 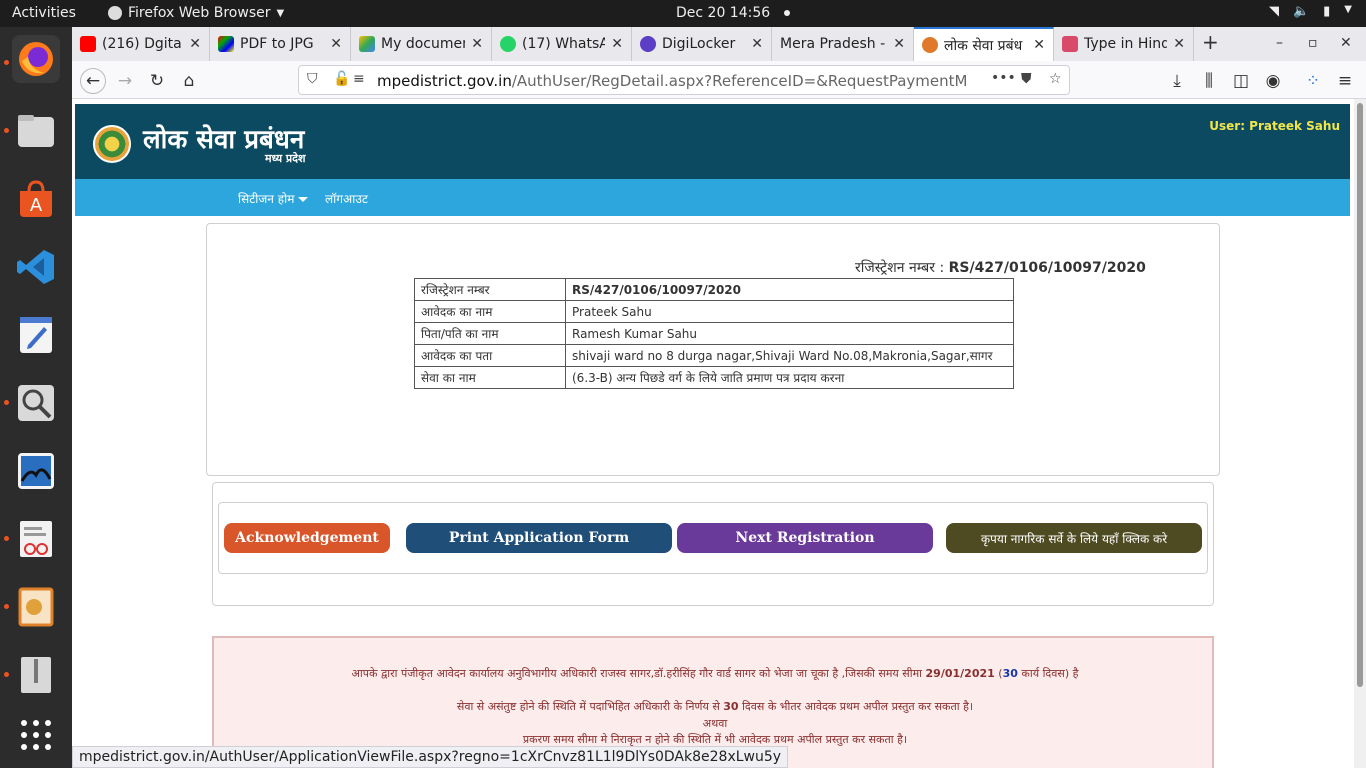 I want to click on tab-label: PDF to JPG, so click(x=277, y=44).